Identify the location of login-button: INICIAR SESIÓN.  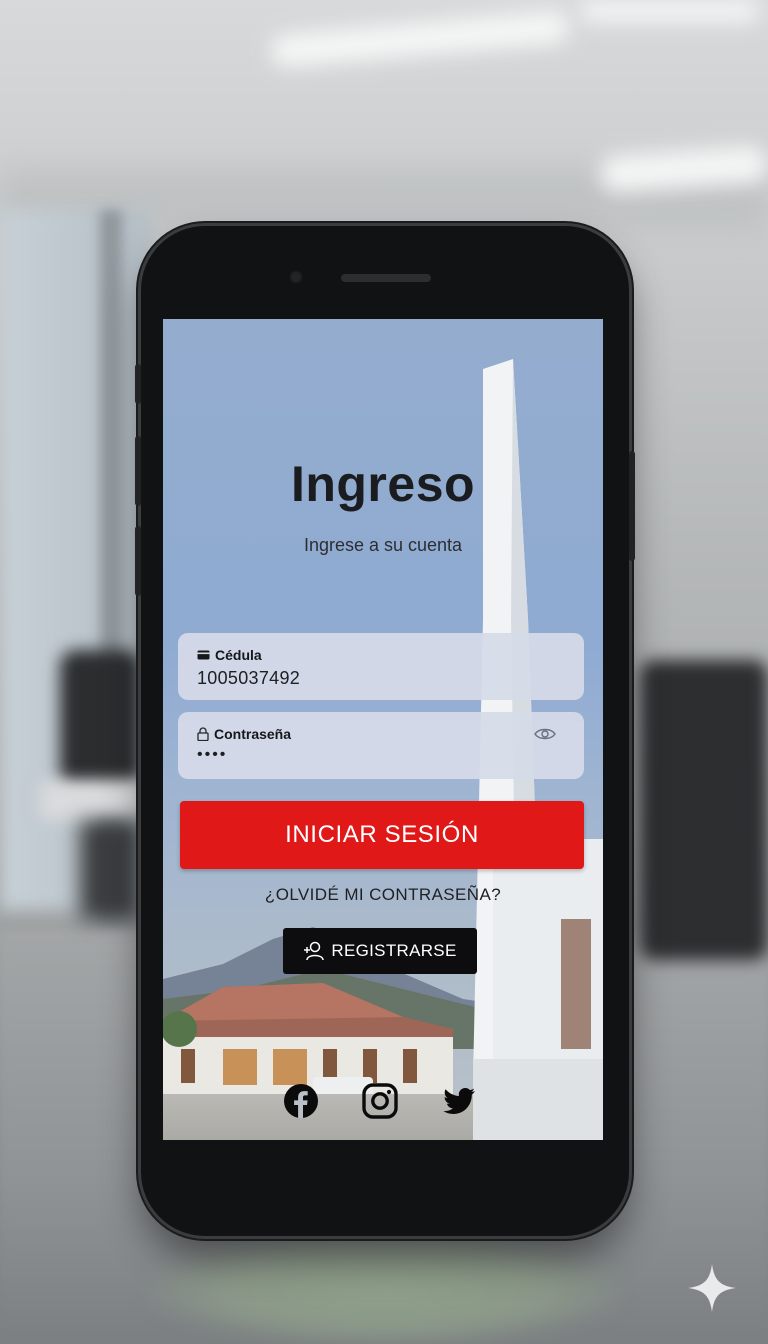
(382, 835).